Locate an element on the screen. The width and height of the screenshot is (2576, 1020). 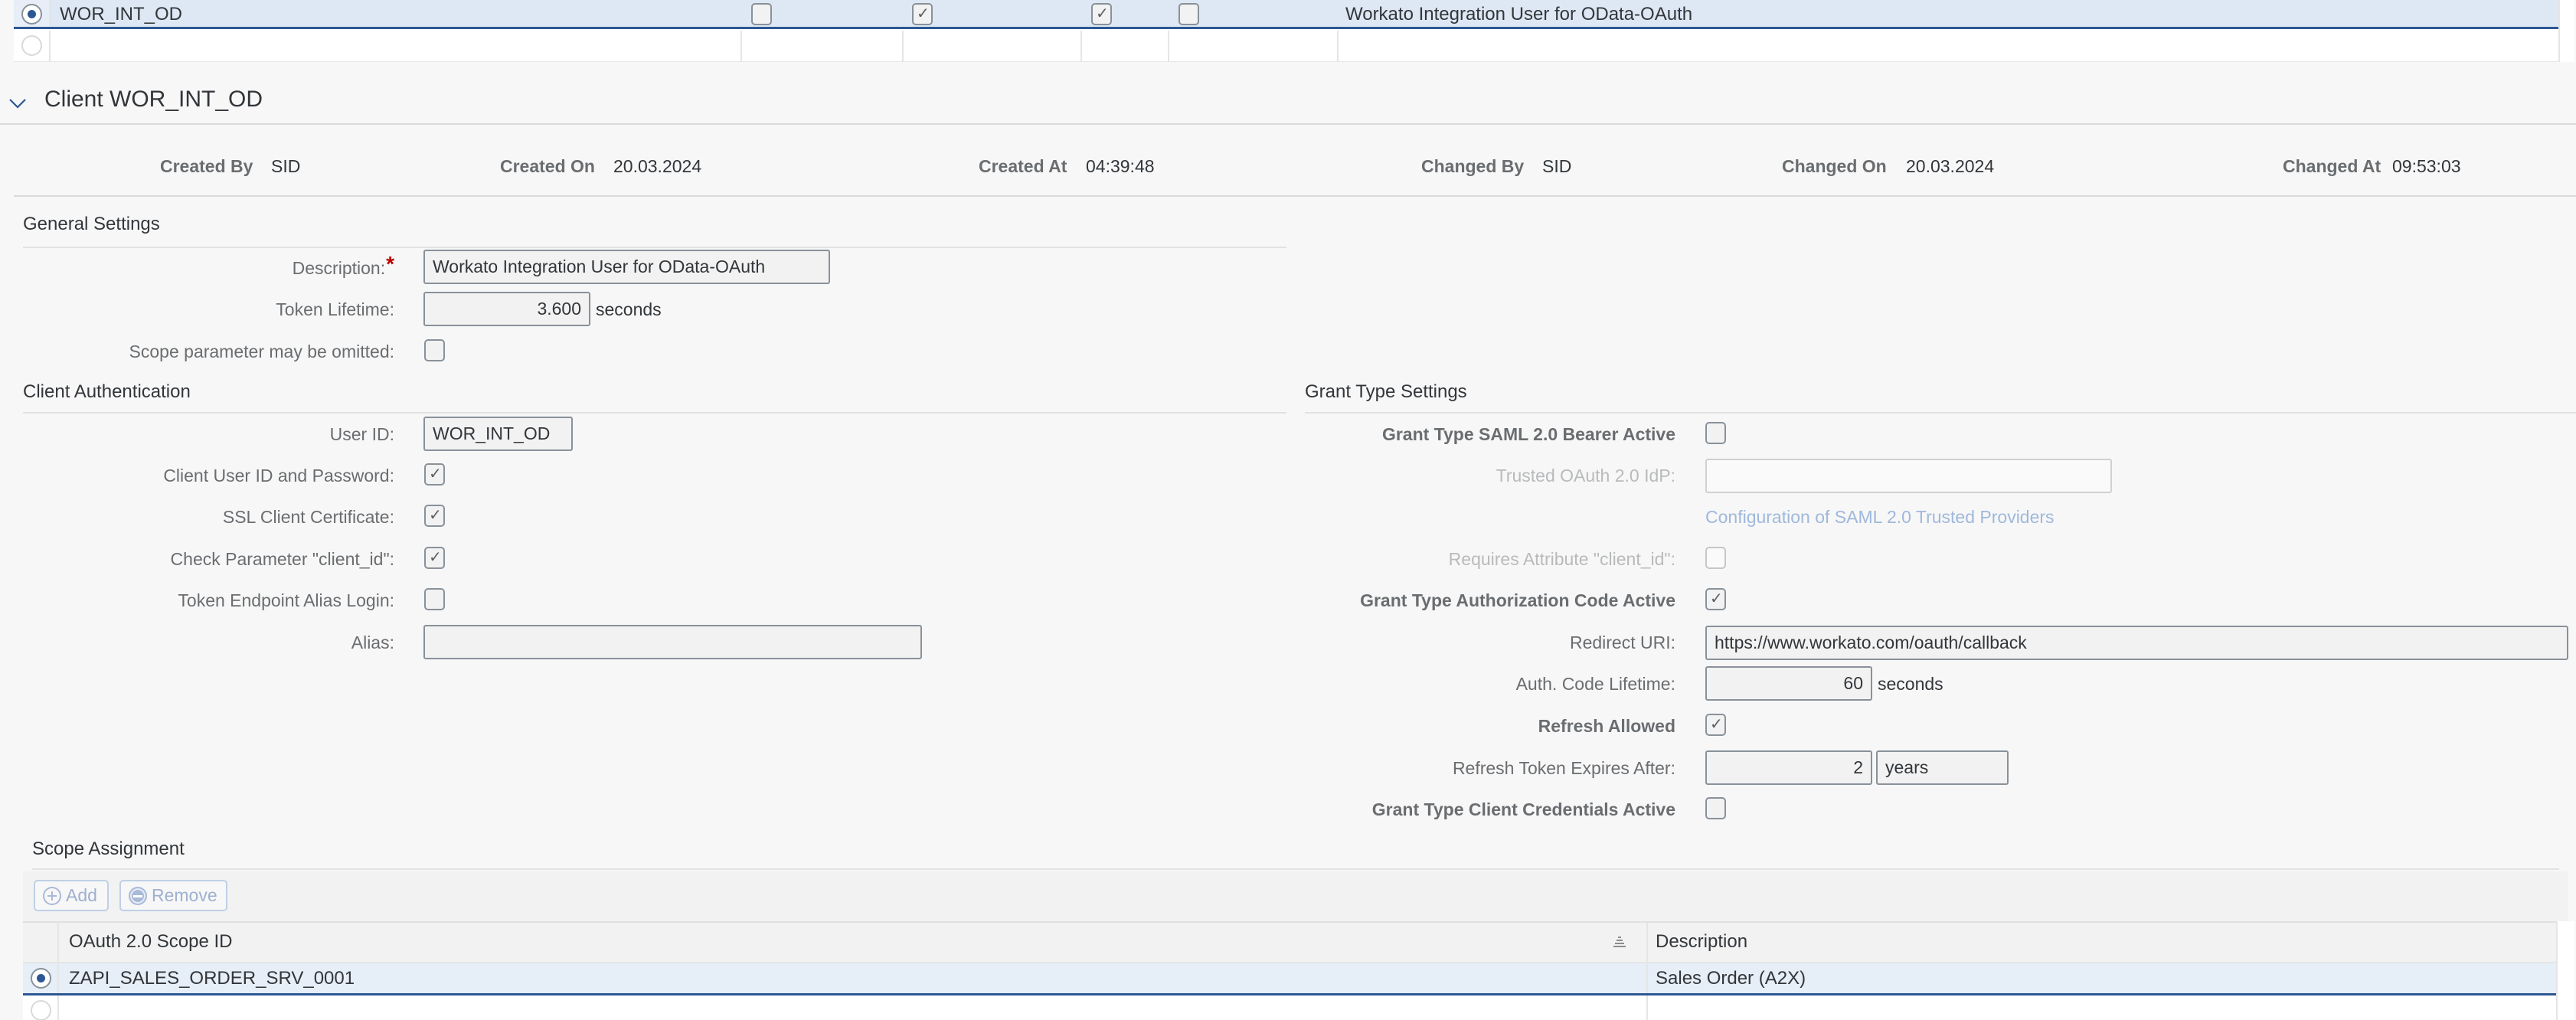
requires-attr-checkbox is located at coordinates (1715, 558).